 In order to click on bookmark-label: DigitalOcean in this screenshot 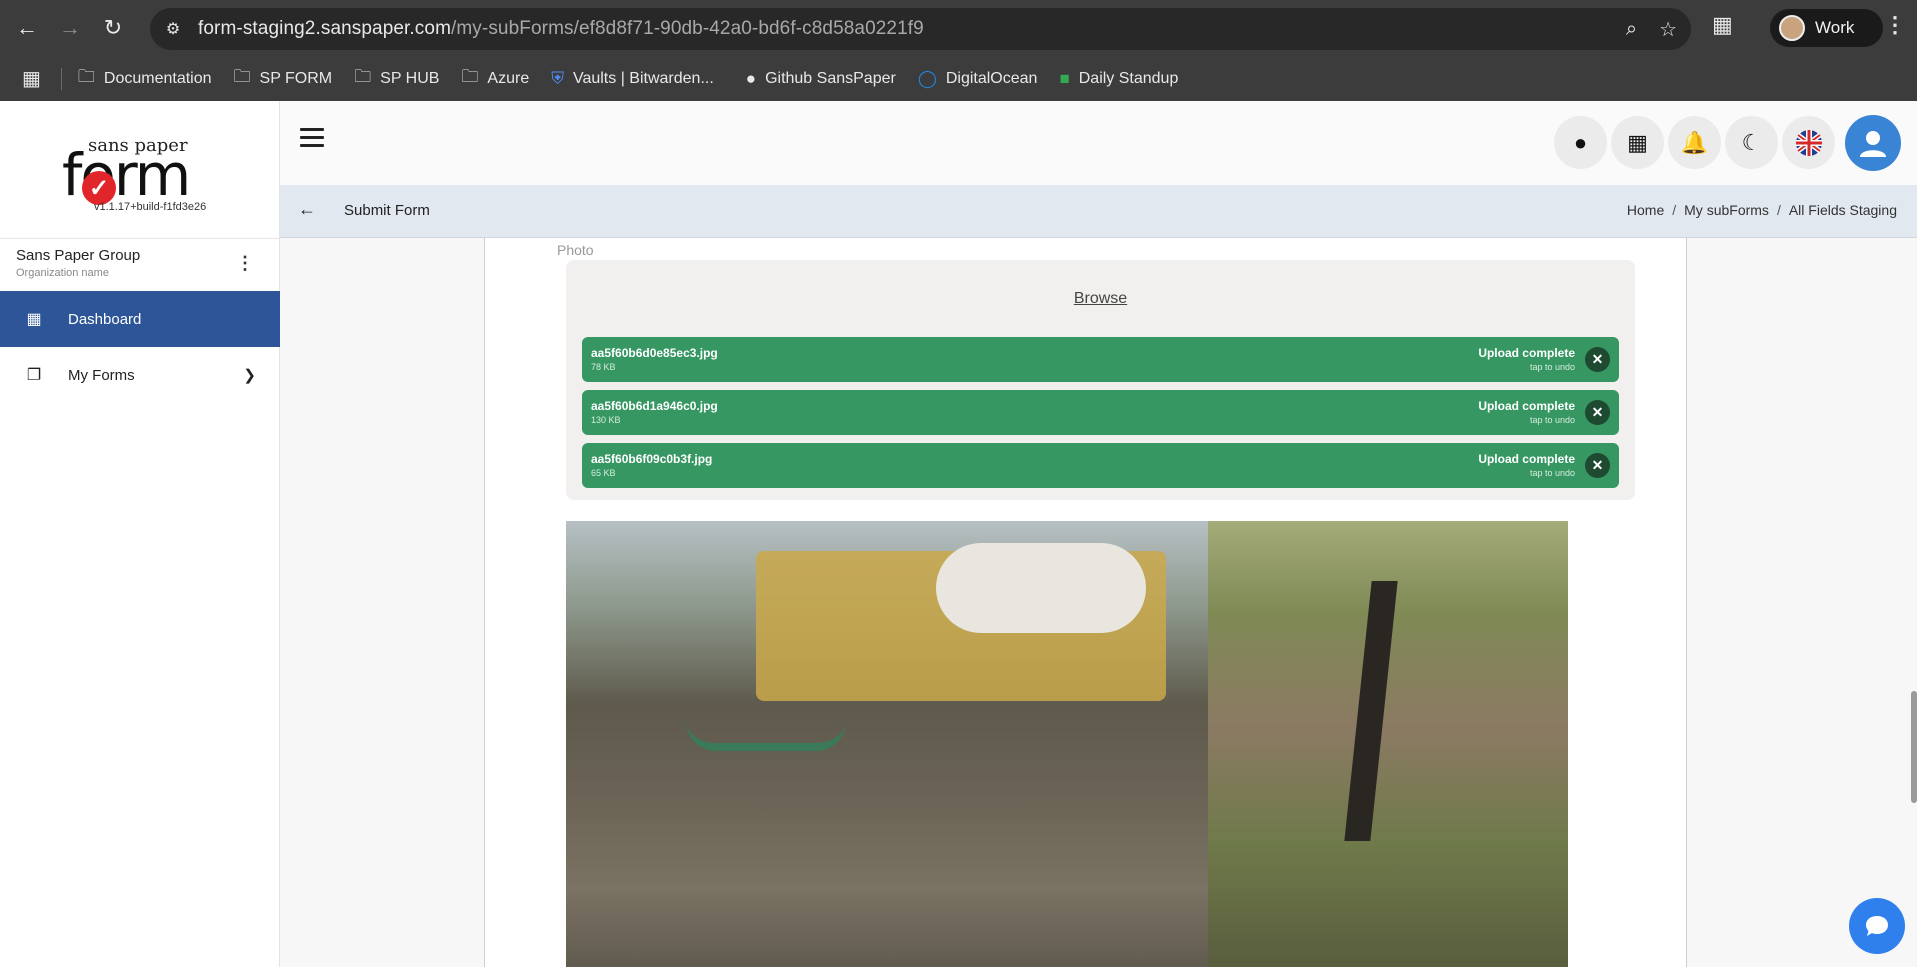, I will do `click(991, 78)`.